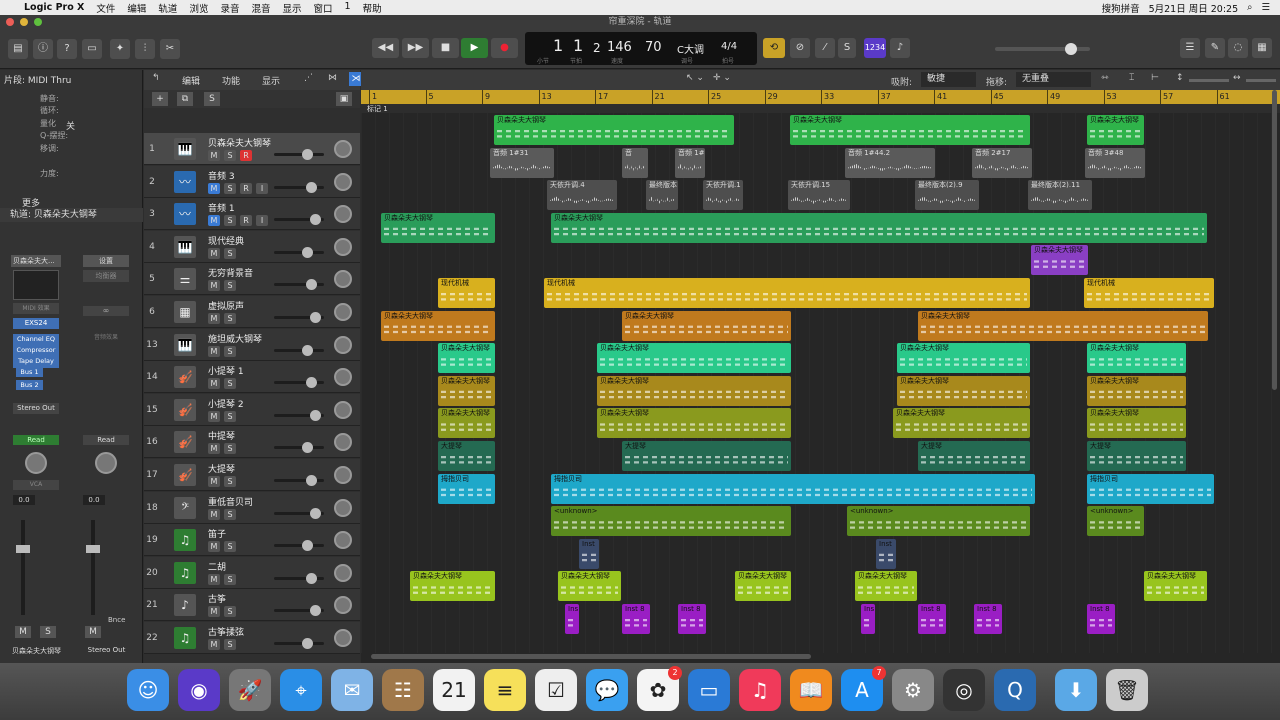 Image resolution: width=1280 pixels, height=720 pixels. Describe the element at coordinates (709, 690) in the screenshot. I see `keynote-icon: ▭` at that location.